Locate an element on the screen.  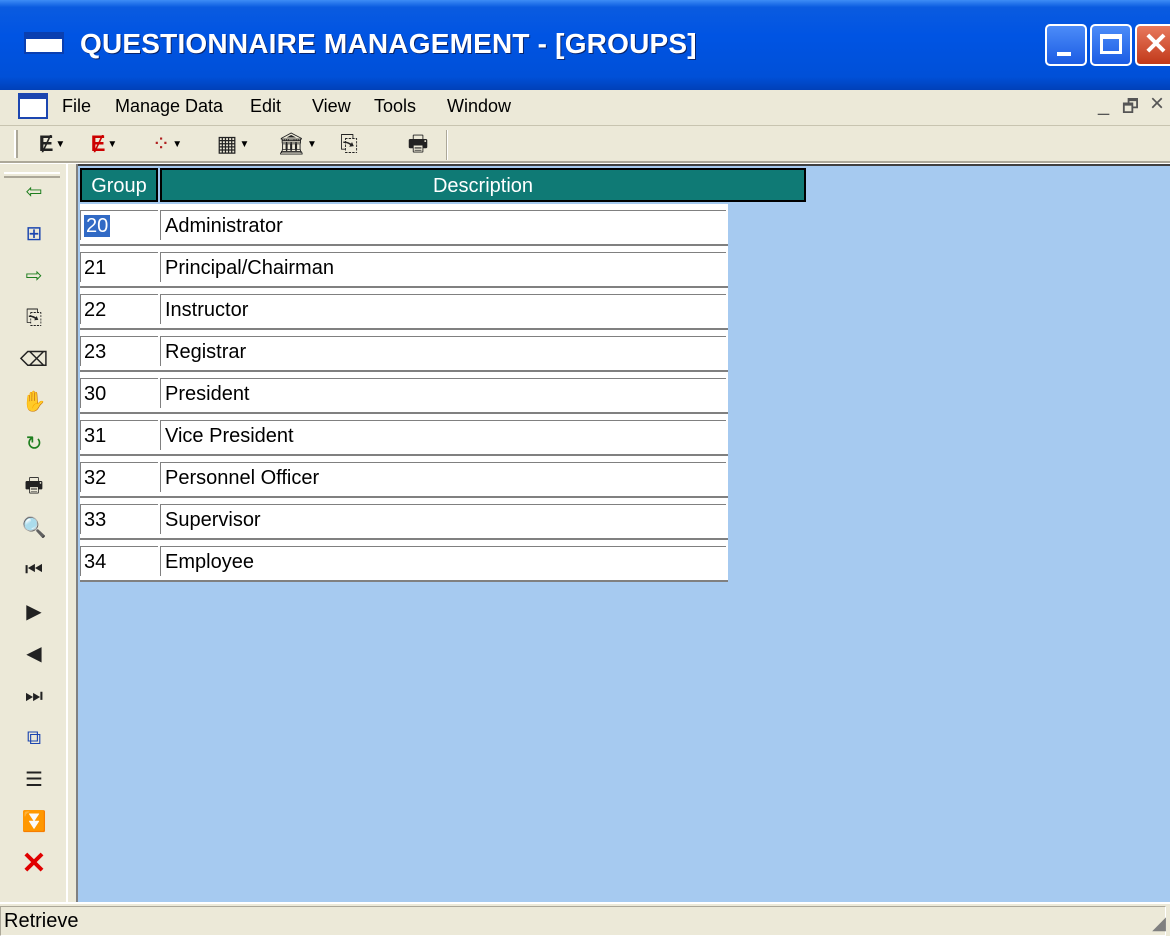
description-cell: Supervisor is located at coordinates (443, 519).